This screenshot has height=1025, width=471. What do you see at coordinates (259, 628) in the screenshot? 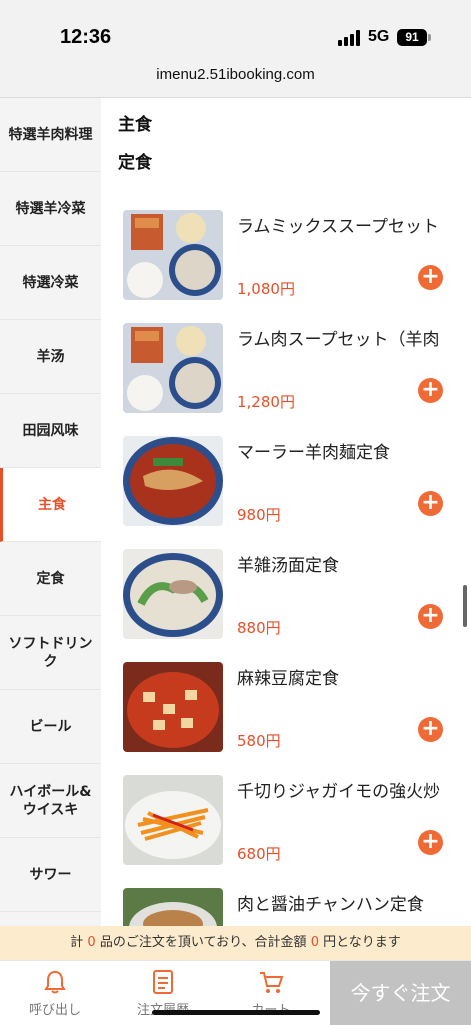
I see `dish-price: 880円` at bounding box center [259, 628].